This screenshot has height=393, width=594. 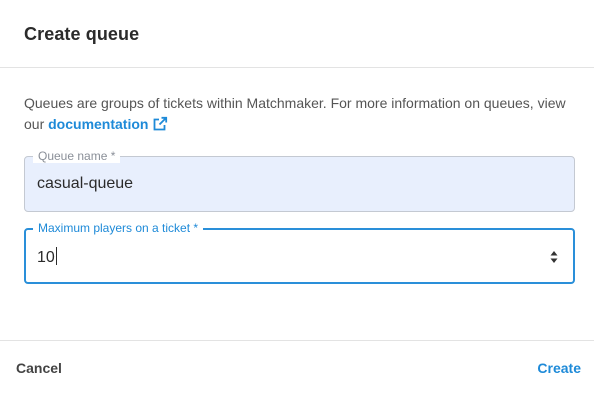 What do you see at coordinates (554, 257) in the screenshot?
I see `number-stepper-icon` at bounding box center [554, 257].